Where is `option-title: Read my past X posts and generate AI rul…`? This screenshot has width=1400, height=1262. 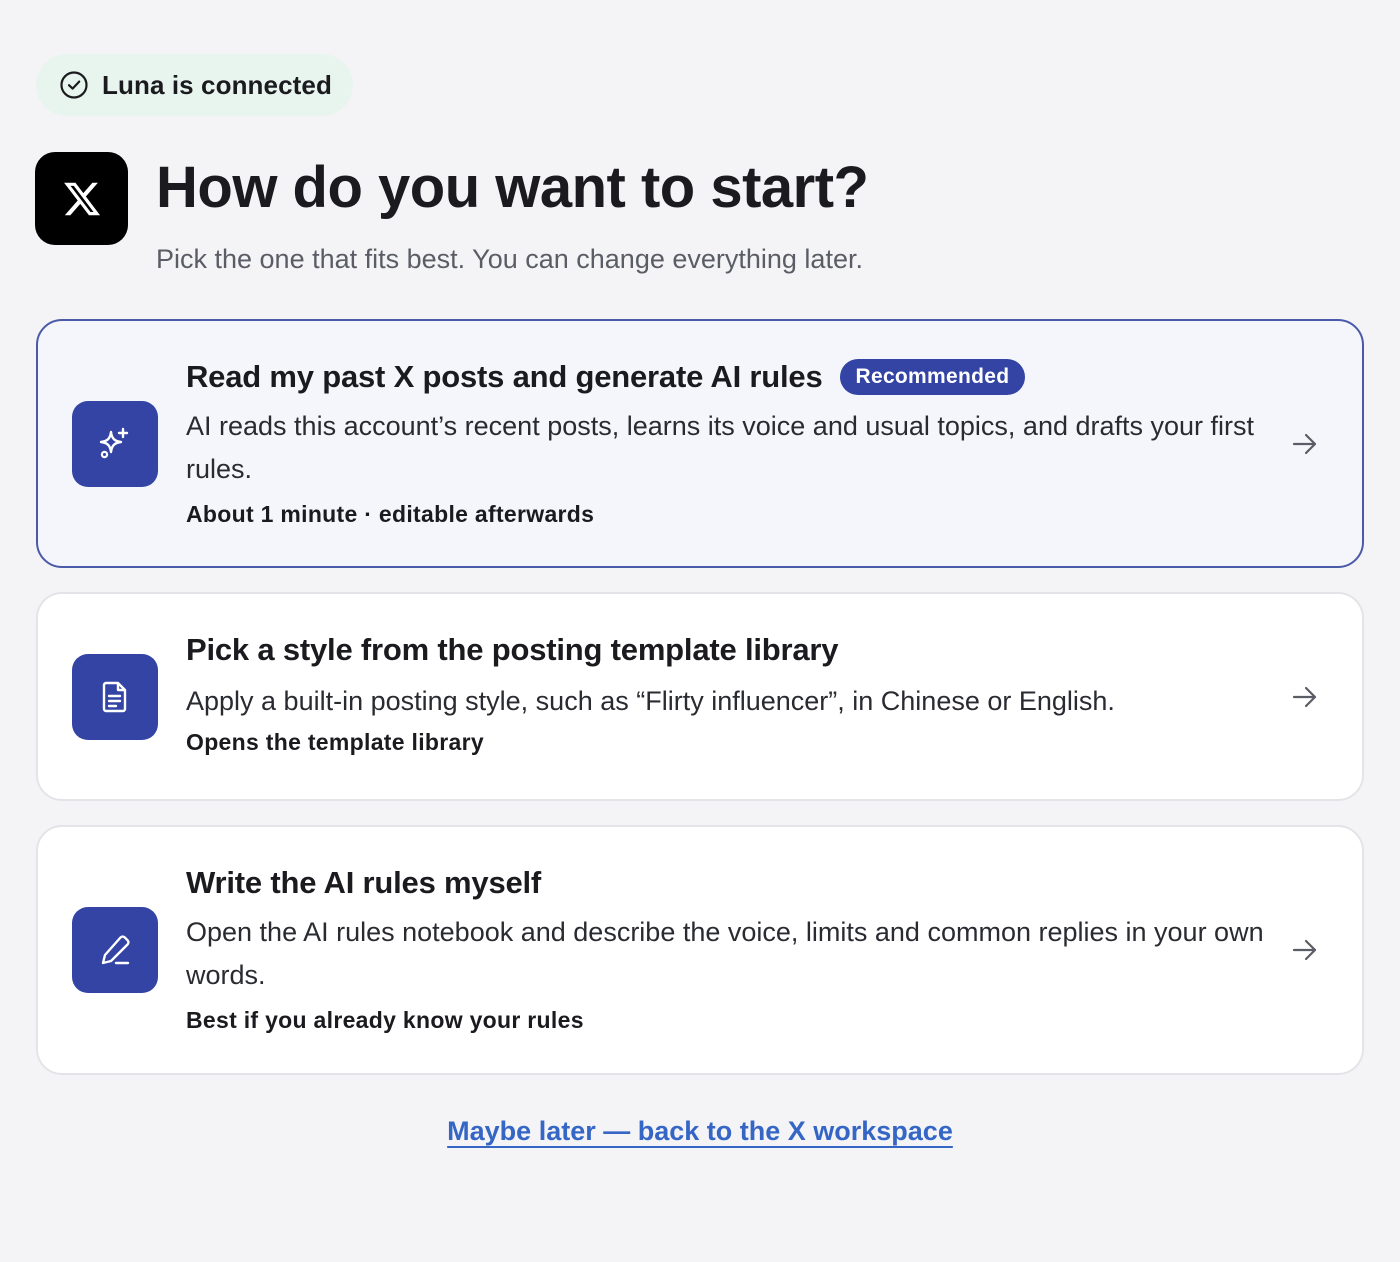
option-title: Read my past X posts and generate AI rul… is located at coordinates (504, 376).